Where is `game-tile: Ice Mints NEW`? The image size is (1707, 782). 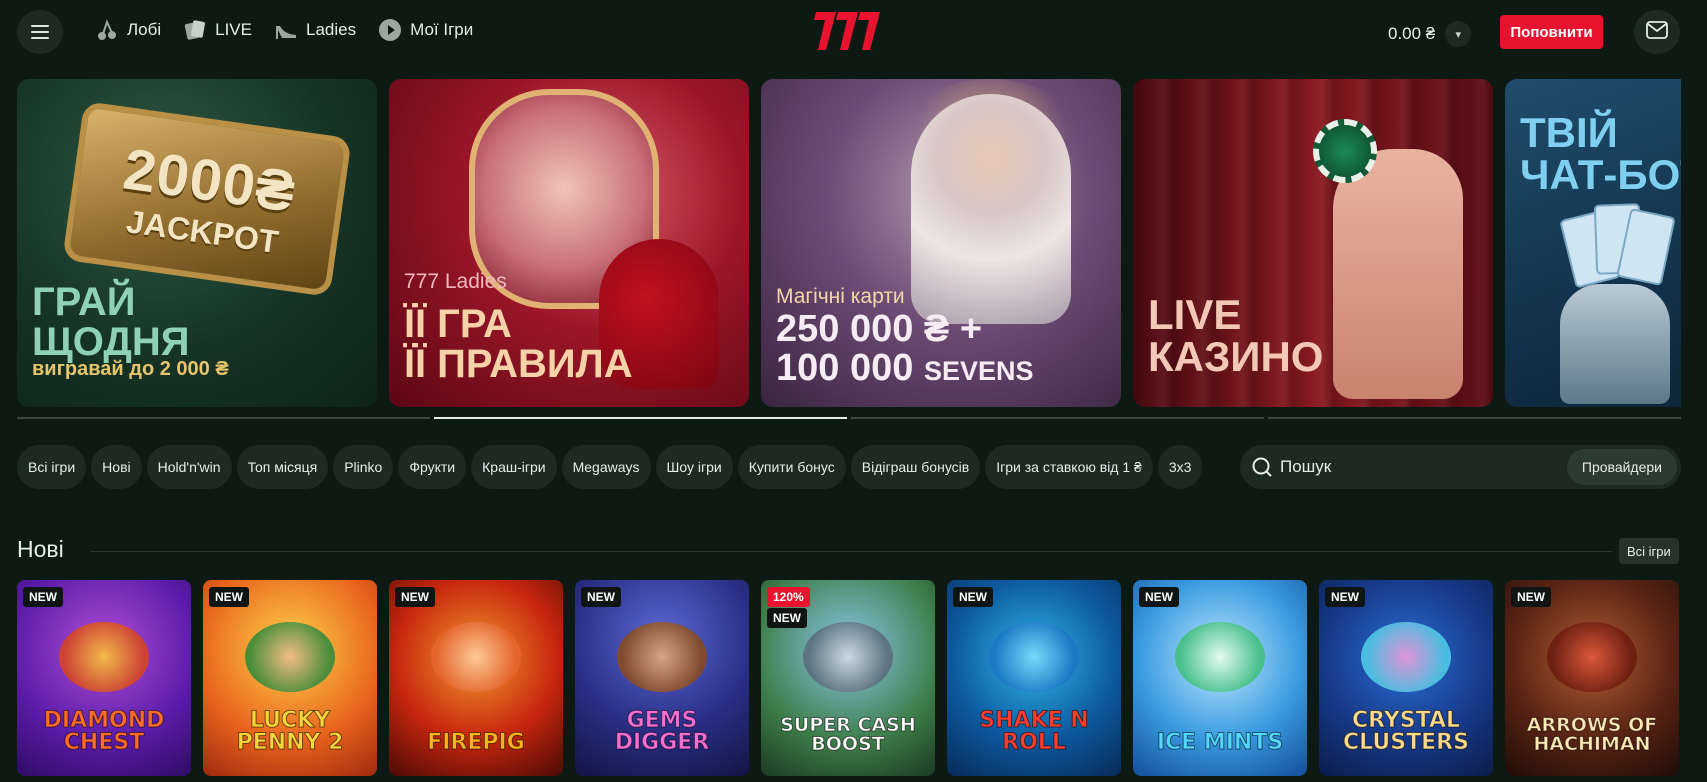
game-tile: Ice Mints NEW is located at coordinates (1220, 678).